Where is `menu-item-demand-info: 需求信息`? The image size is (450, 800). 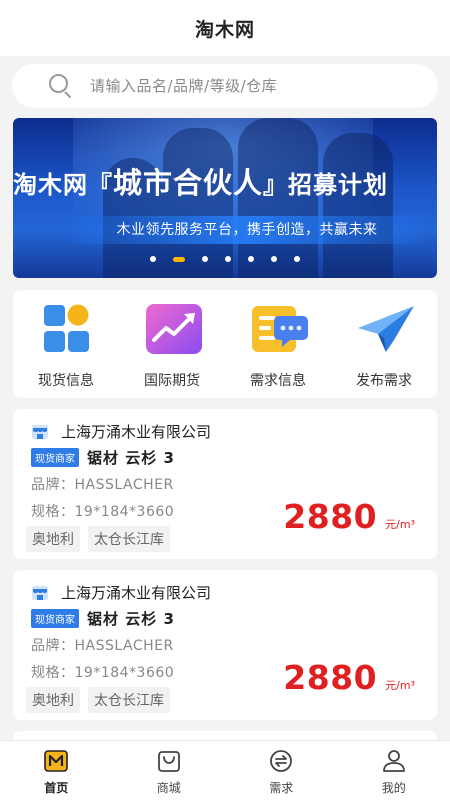
menu-item-demand-info: 需求信息 is located at coordinates (278, 344).